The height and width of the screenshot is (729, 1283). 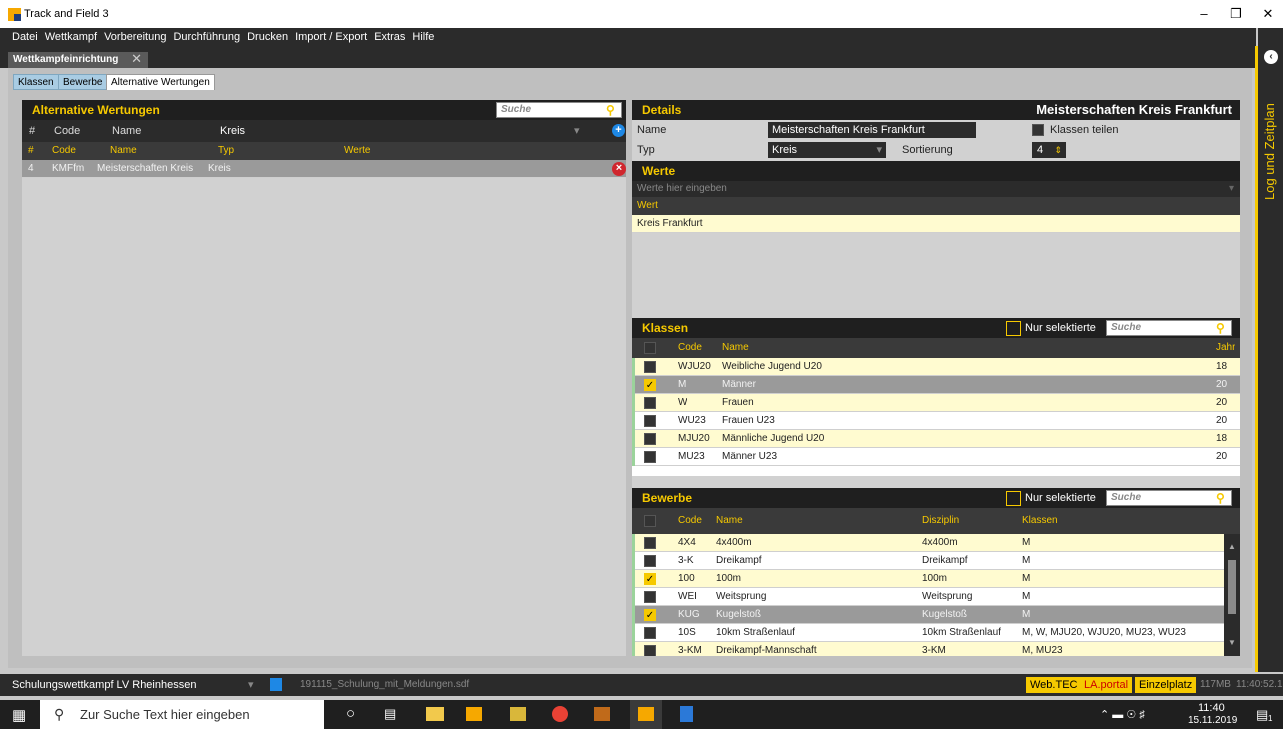 I want to click on log-panel-label: Log und Zeitplan, so click(x=1269, y=135).